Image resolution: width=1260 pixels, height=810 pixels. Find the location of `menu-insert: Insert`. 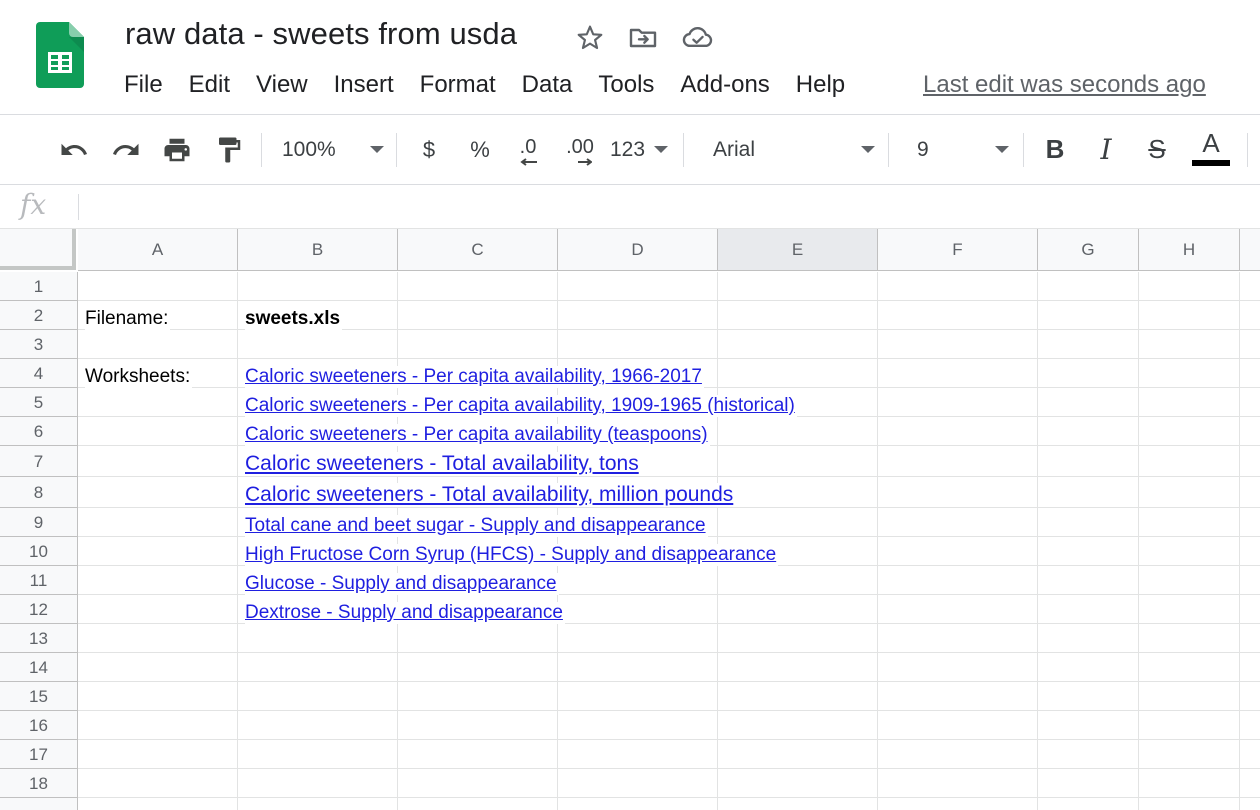

menu-insert: Insert is located at coordinates (364, 85).